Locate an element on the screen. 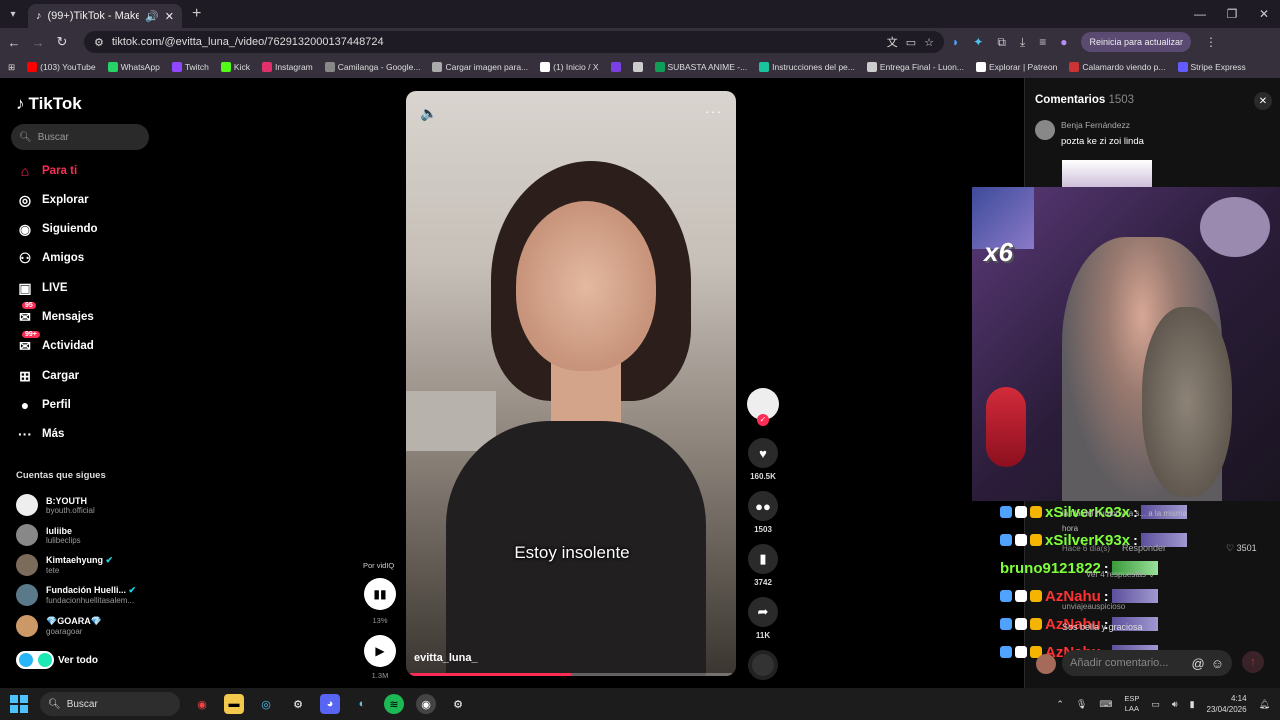 The height and width of the screenshot is (720, 1280). app-icon: ◉ is located at coordinates (202, 704).